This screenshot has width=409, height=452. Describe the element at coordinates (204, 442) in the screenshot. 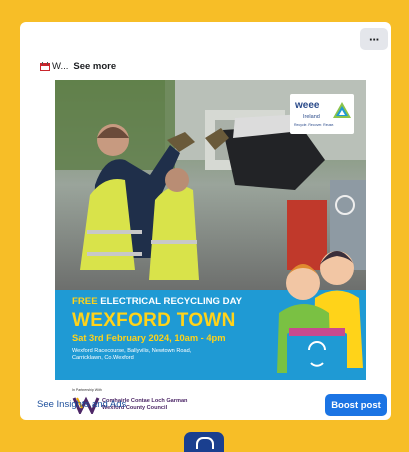

I see `app-nav-icon` at that location.